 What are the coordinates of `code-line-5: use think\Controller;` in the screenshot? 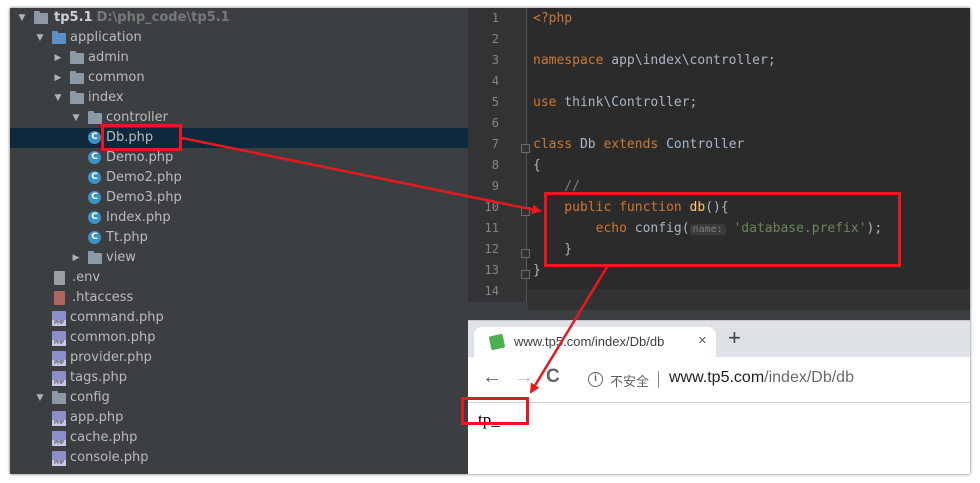 It's located at (615, 102).